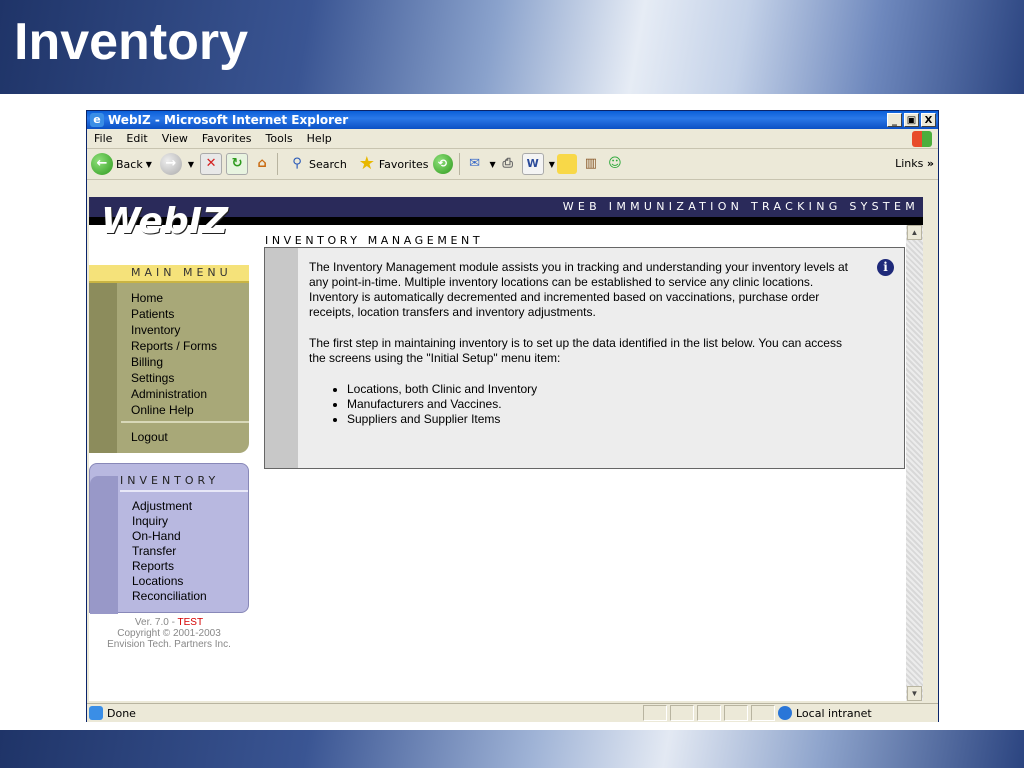  Describe the element at coordinates (131, 42) in the screenshot. I see `slide-title: Inventory` at that location.